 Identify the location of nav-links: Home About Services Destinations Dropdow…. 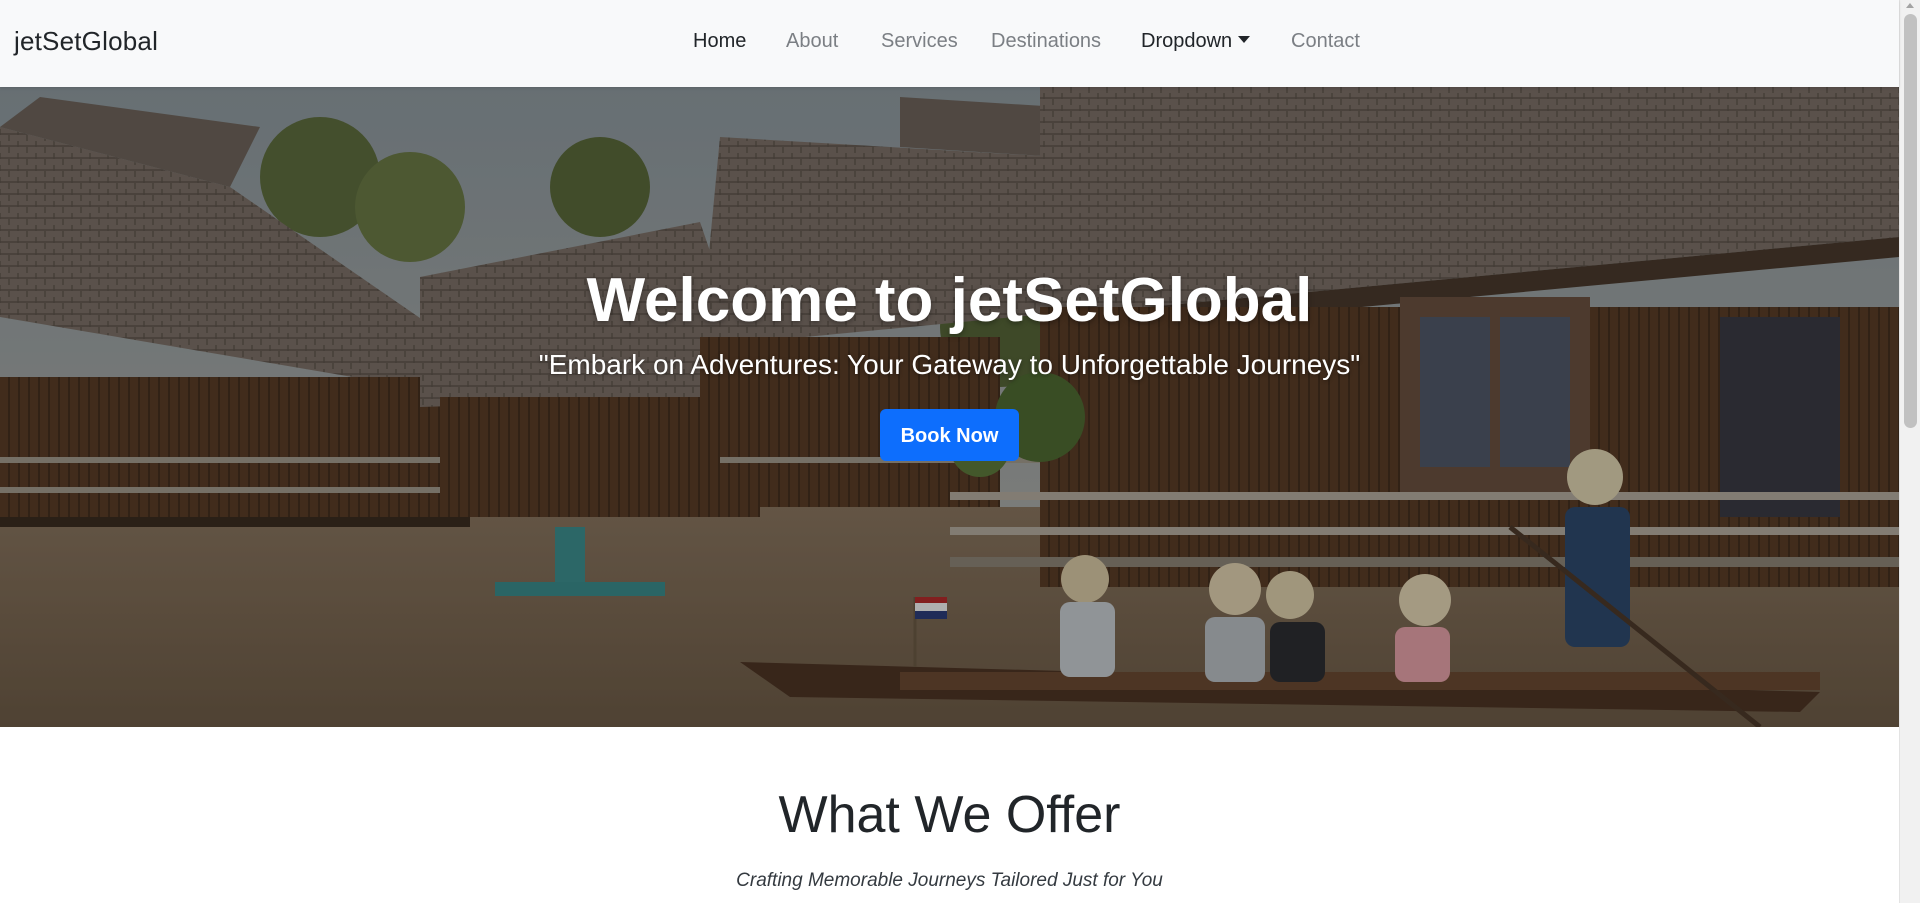
(949, 43).